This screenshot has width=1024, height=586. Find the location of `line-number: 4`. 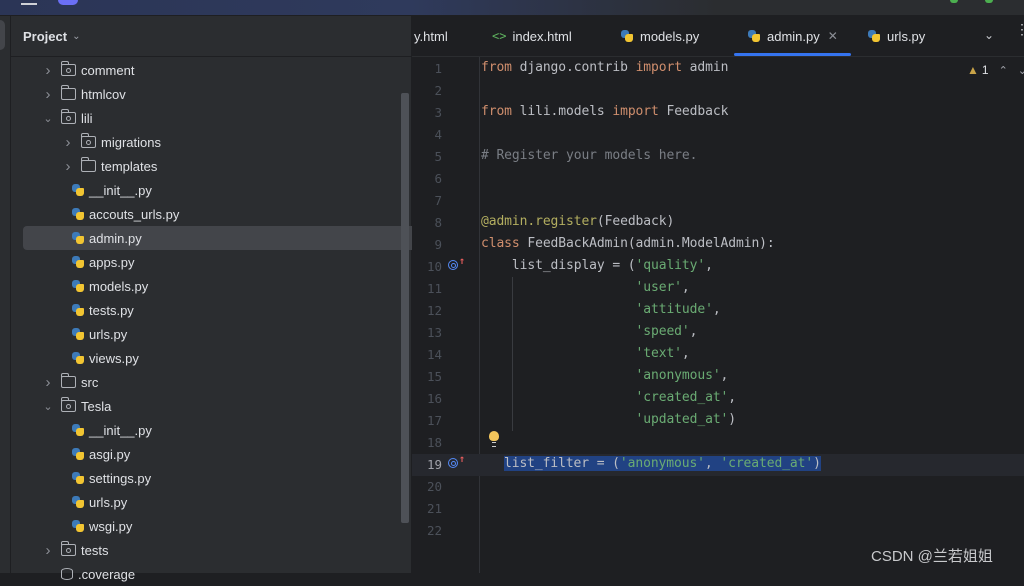

line-number: 4 is located at coordinates (427, 134).